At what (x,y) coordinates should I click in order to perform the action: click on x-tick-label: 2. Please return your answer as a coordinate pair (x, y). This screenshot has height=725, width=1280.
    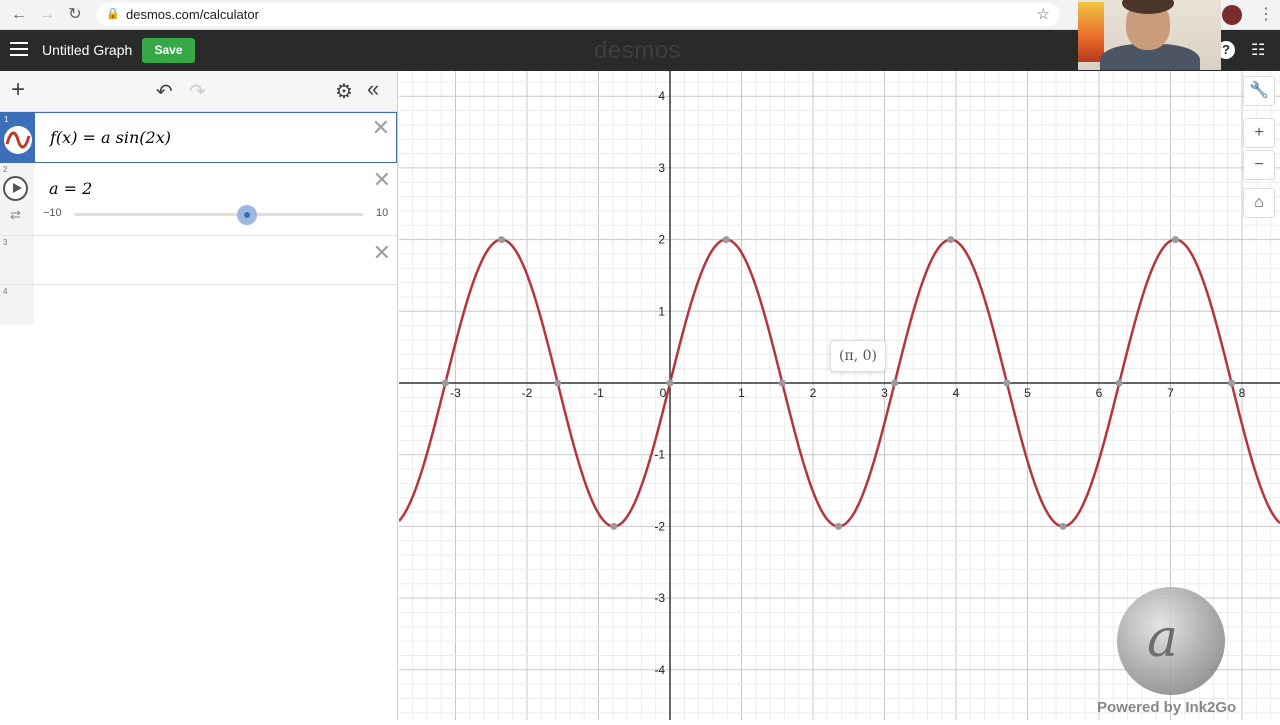
    Looking at the image, I should click on (813, 393).